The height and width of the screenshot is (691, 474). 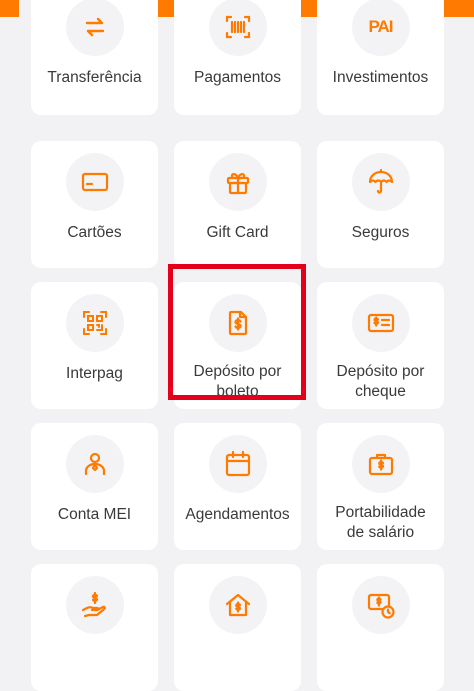 I want to click on tile-conta-mei: Conta MEI, so click(x=94, y=486).